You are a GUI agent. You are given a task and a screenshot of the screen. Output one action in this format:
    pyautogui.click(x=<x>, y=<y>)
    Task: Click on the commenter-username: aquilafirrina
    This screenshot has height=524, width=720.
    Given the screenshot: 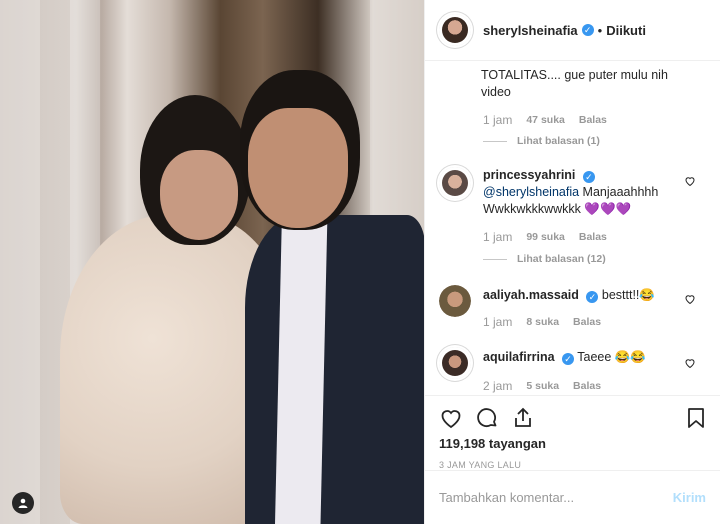 What is the action you would take?
    pyautogui.click(x=519, y=357)
    